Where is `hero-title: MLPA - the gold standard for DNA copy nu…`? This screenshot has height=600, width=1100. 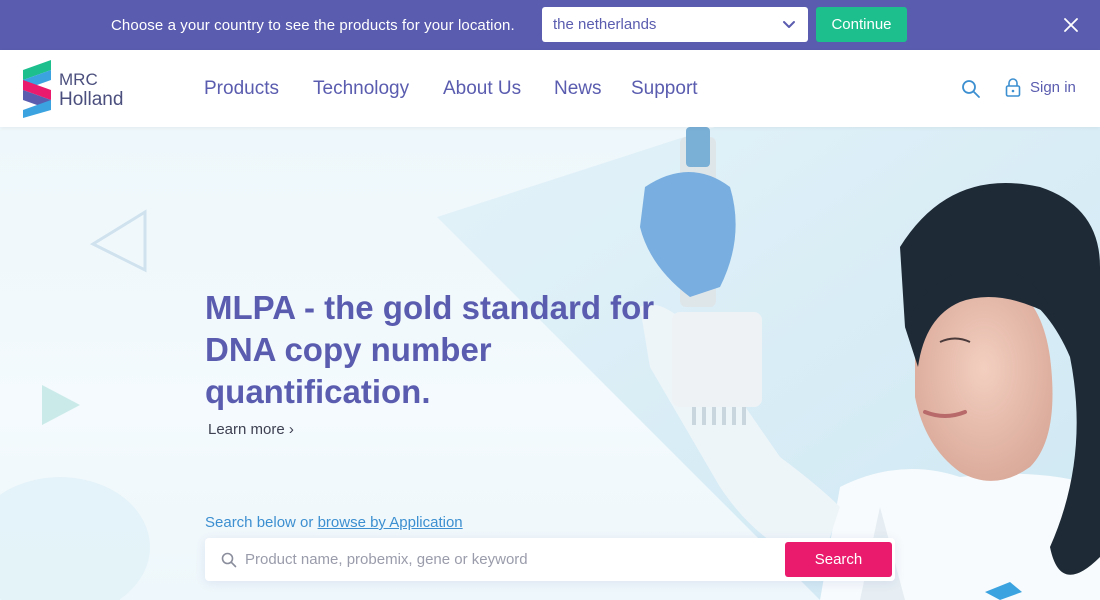
hero-title: MLPA - the gold standard for DNA copy nu… is located at coordinates (430, 349).